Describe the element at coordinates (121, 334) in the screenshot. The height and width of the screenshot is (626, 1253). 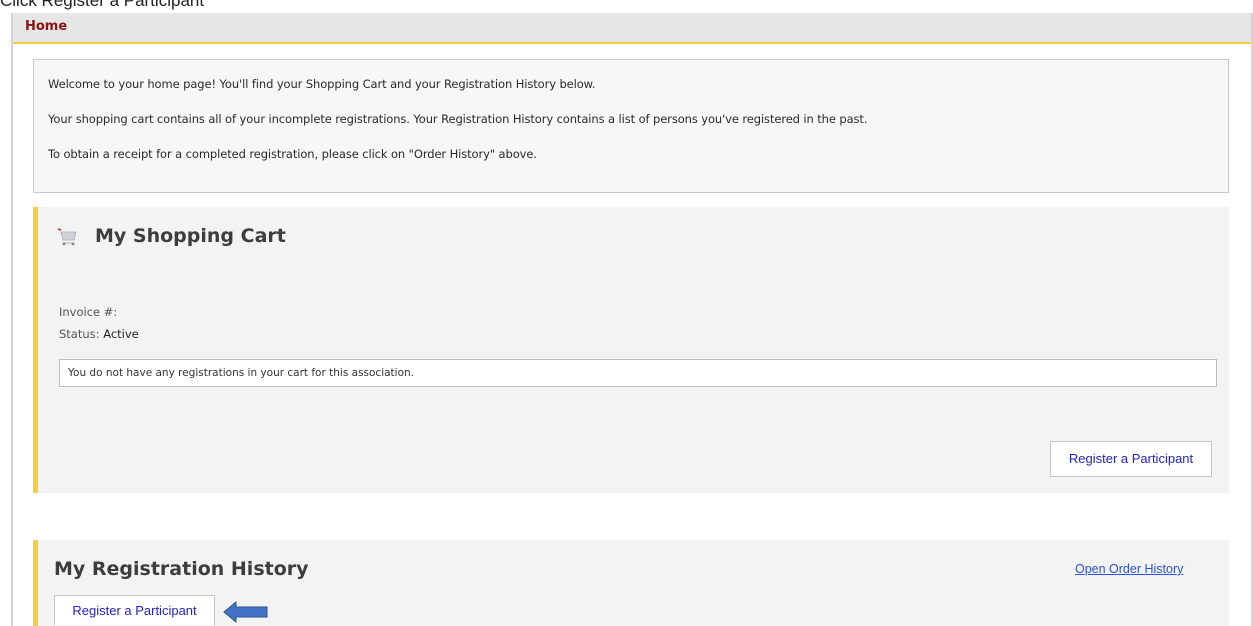
I see `status-value: Active` at that location.